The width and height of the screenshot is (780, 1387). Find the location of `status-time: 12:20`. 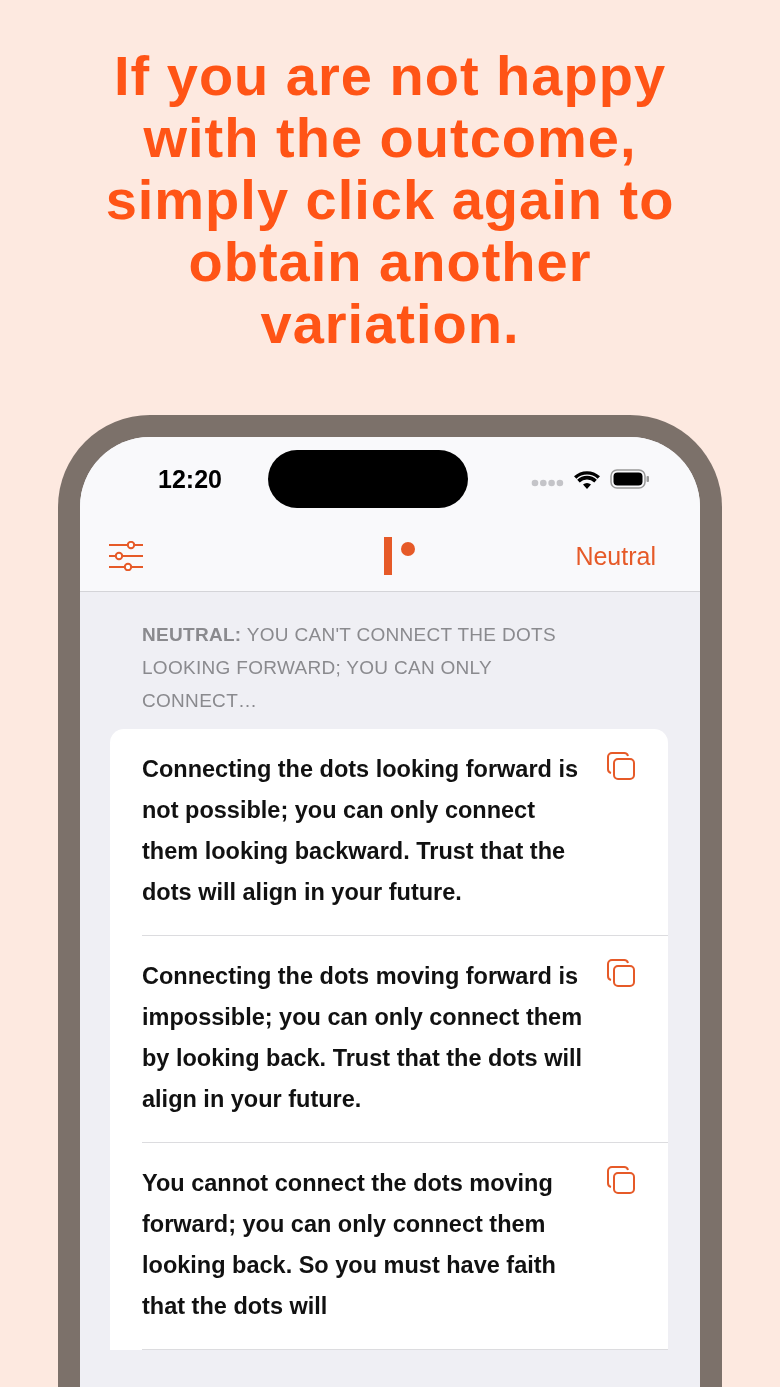

status-time: 12:20 is located at coordinates (190, 479).